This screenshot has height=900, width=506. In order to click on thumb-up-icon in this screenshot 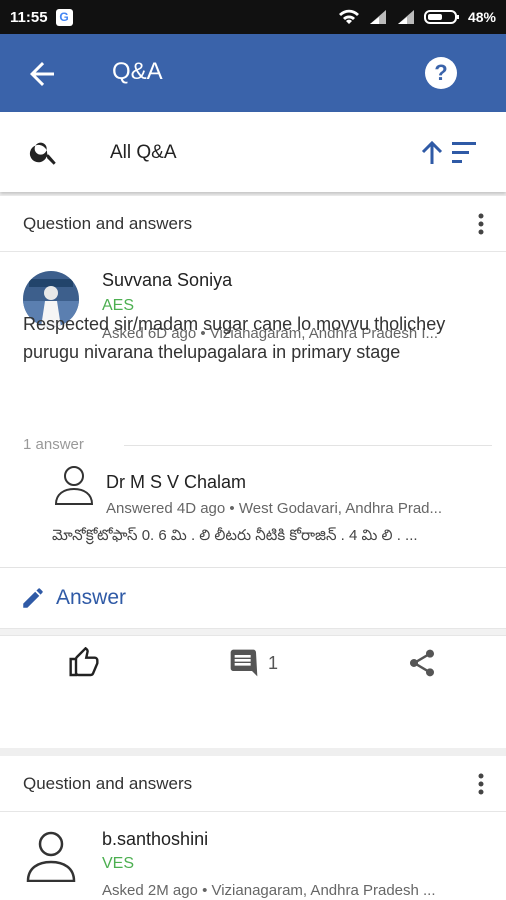, I will do `click(84, 662)`.